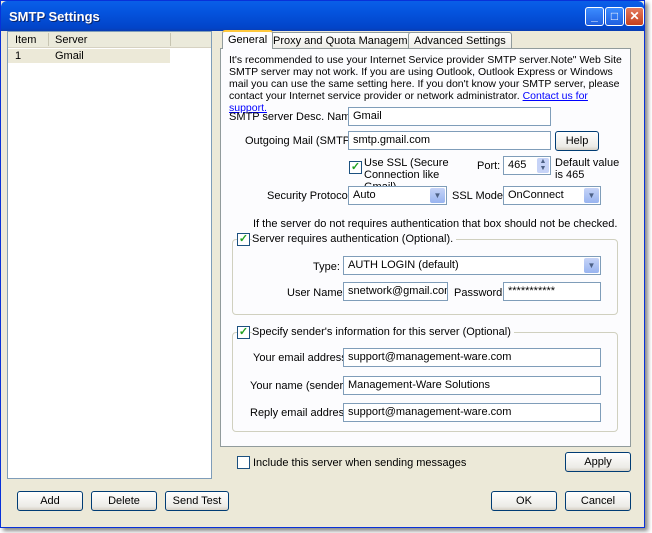 The height and width of the screenshot is (533, 652). I want to click on tab-advanced-settings: Advanced Settings, so click(460, 40).